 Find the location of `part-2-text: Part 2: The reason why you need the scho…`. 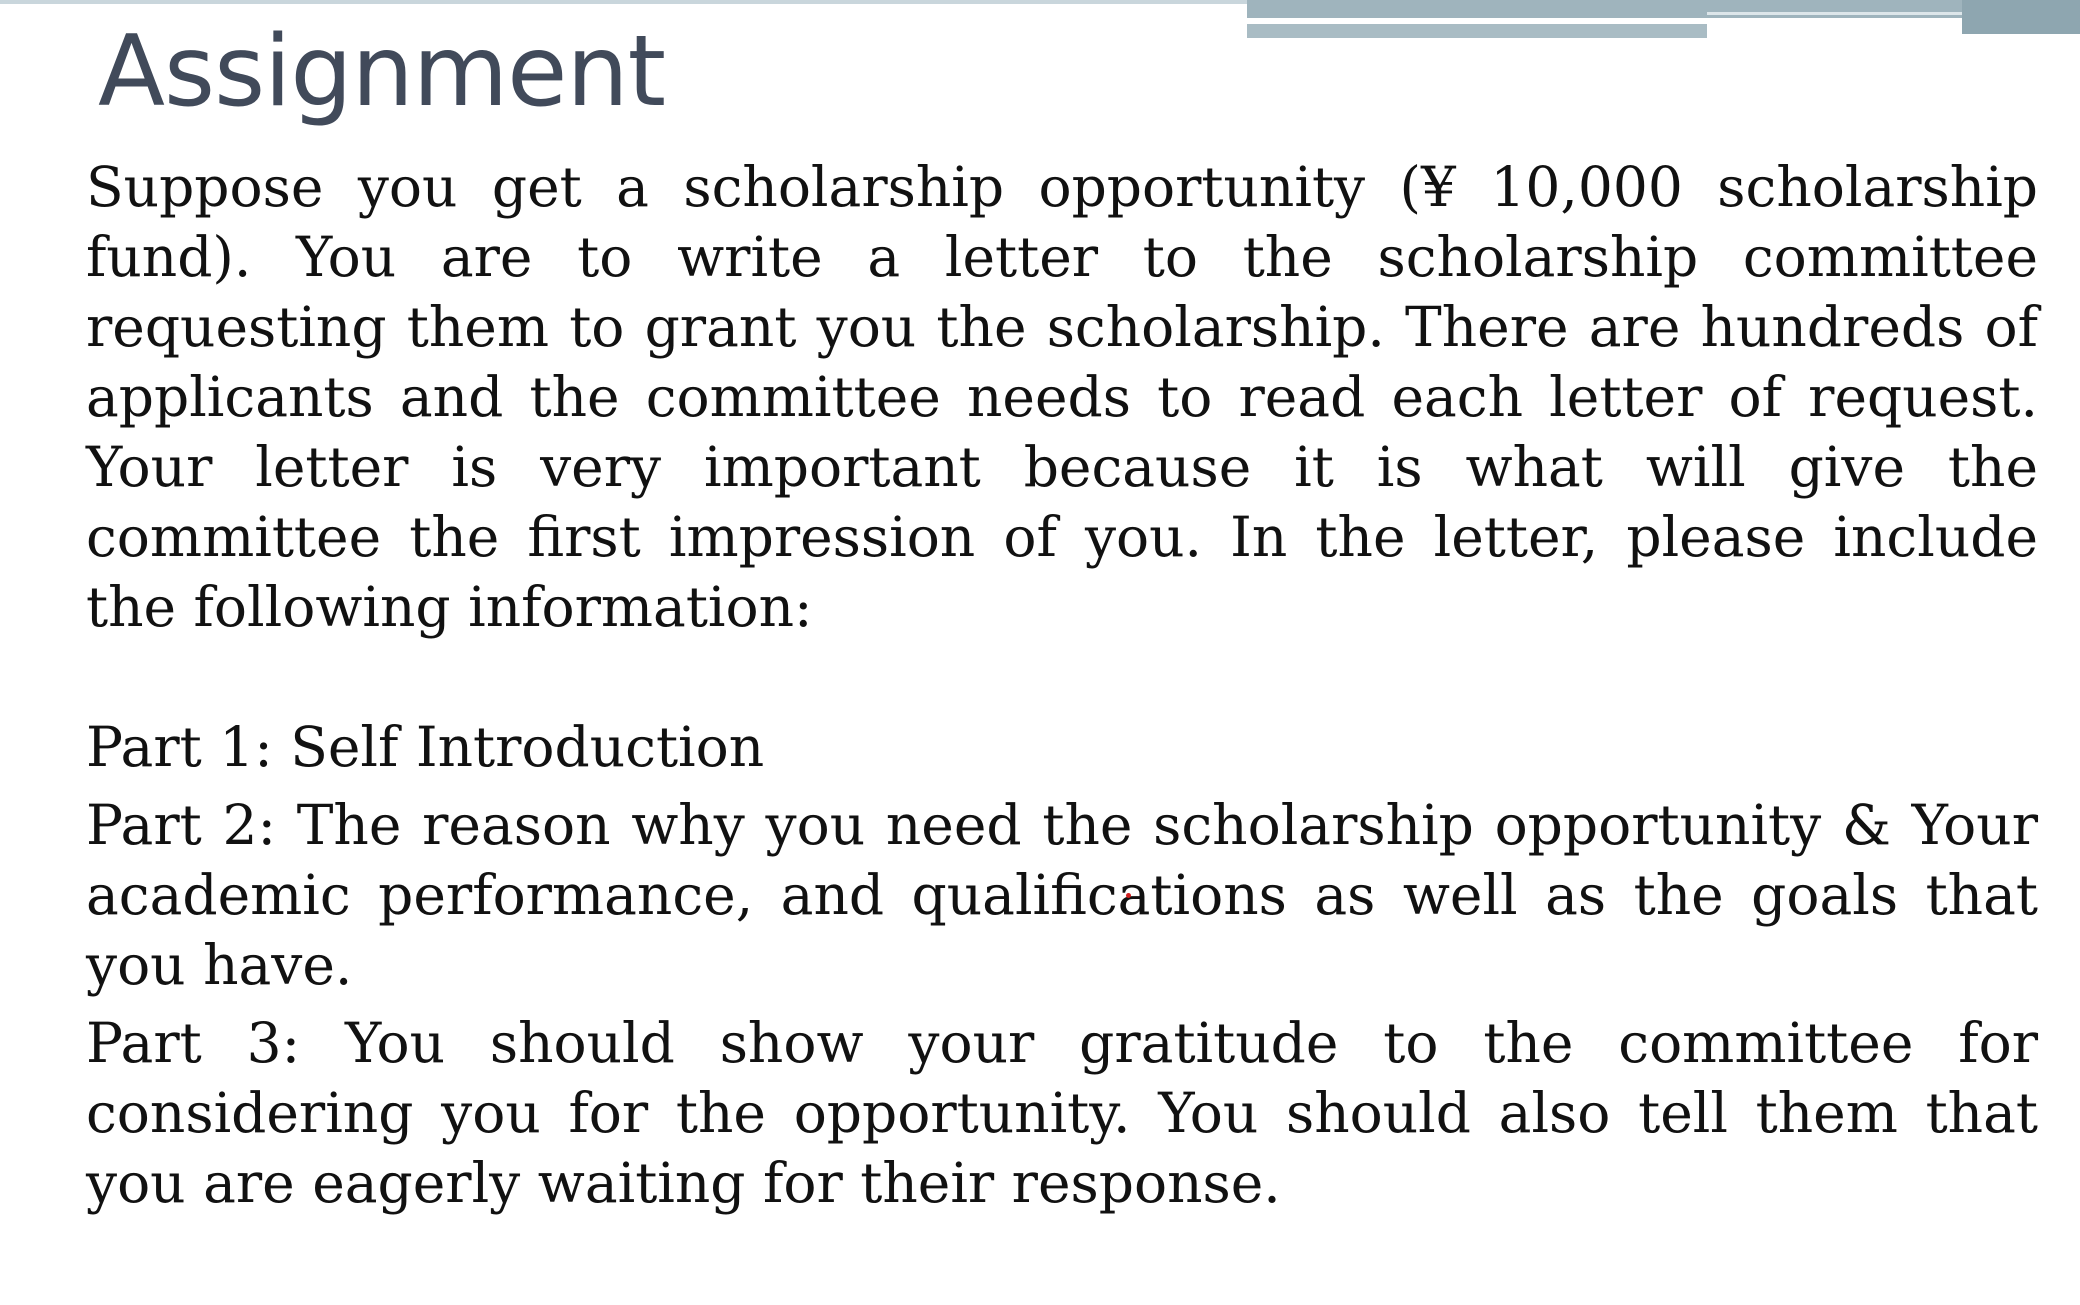

part-2-text: Part 2: The reason why you need the scho… is located at coordinates (1062, 895).